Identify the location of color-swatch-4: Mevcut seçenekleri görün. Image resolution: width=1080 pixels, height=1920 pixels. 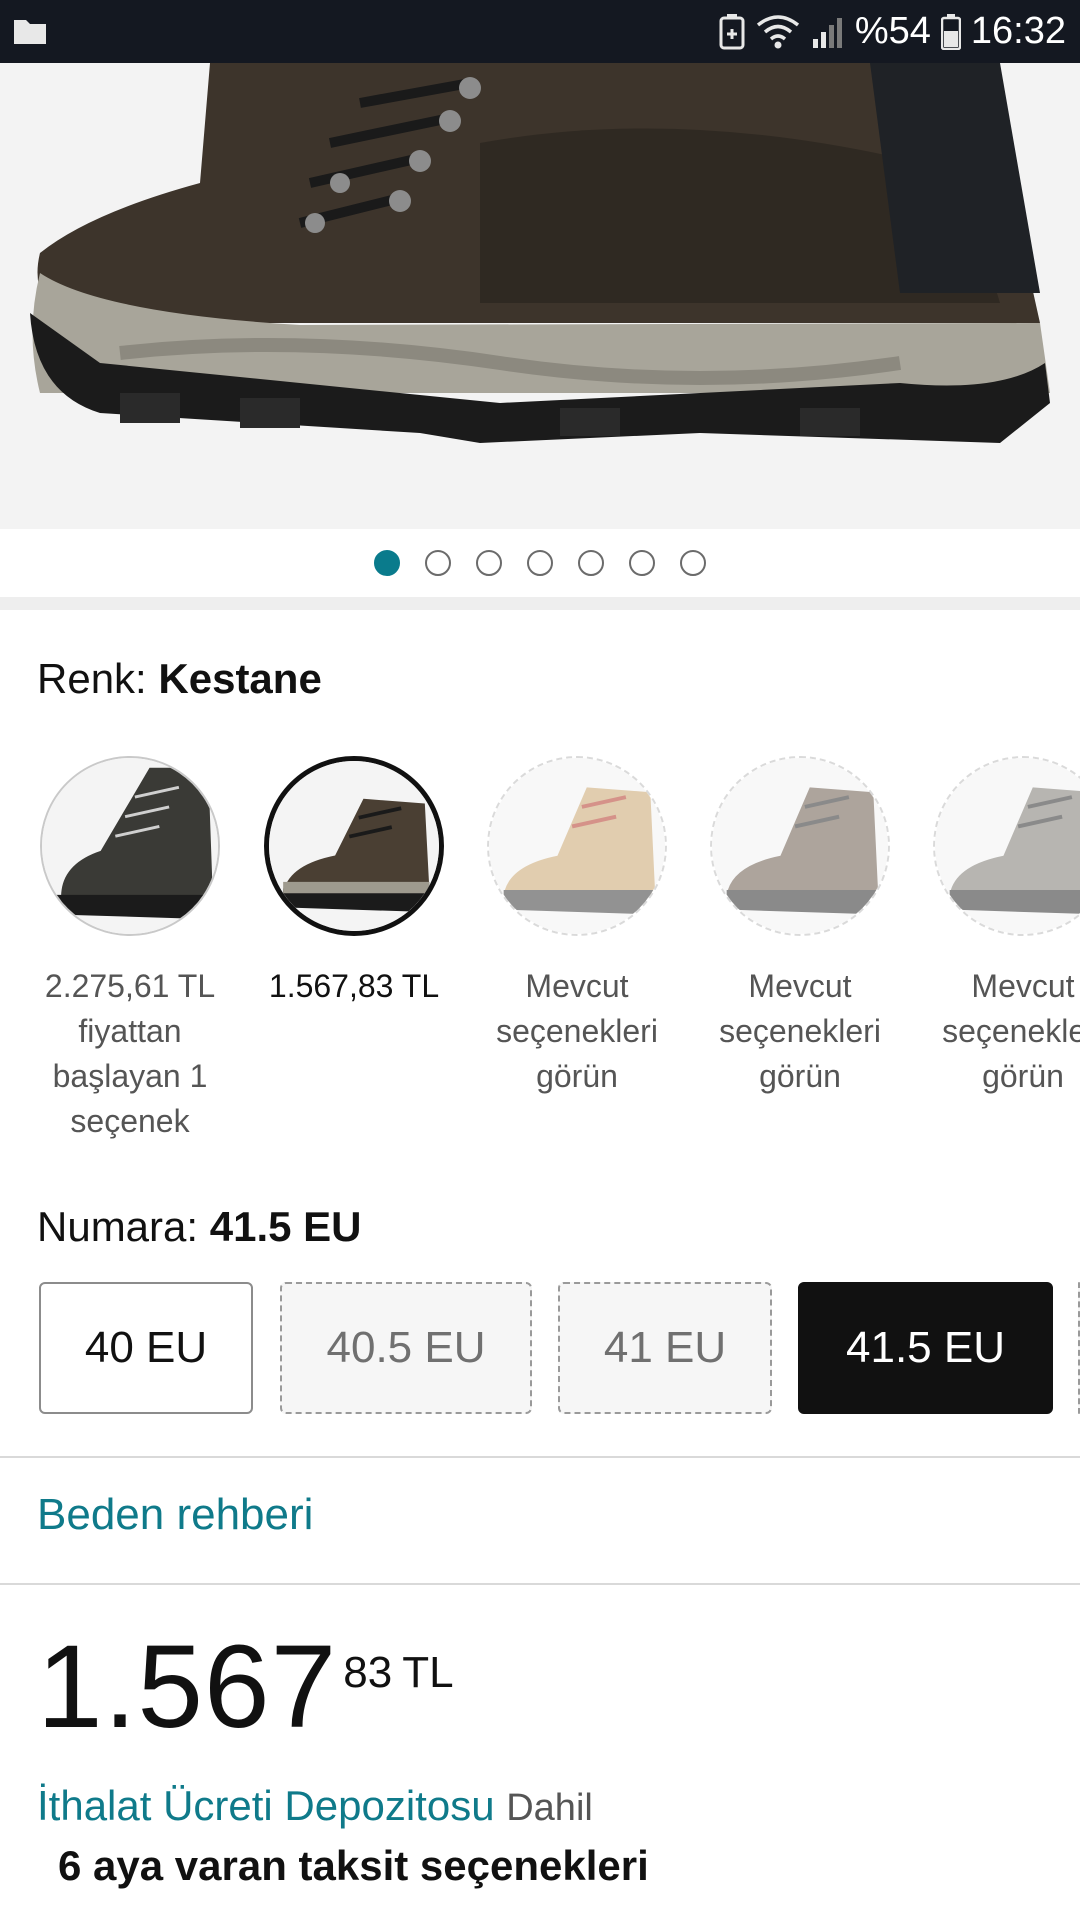
(800, 927).